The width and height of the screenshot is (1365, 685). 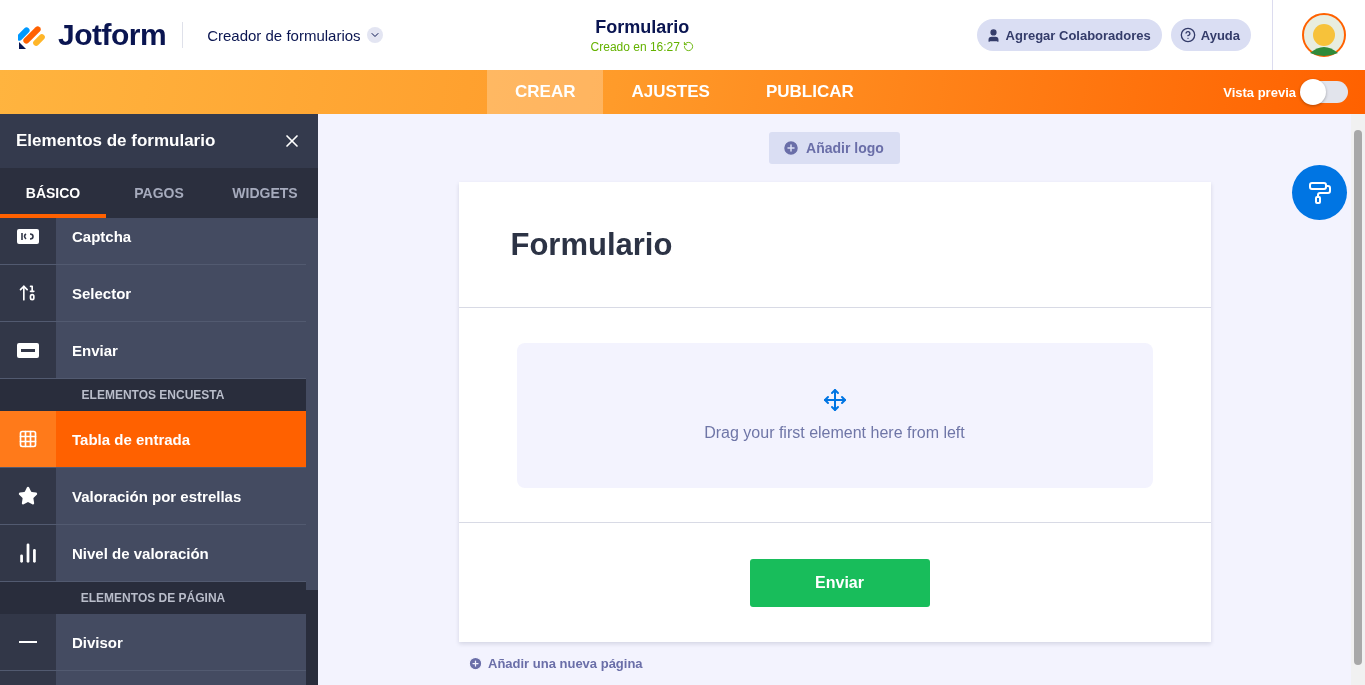 What do you see at coordinates (834, 148) in the screenshot?
I see `add-logo-button: Añadir logo` at bounding box center [834, 148].